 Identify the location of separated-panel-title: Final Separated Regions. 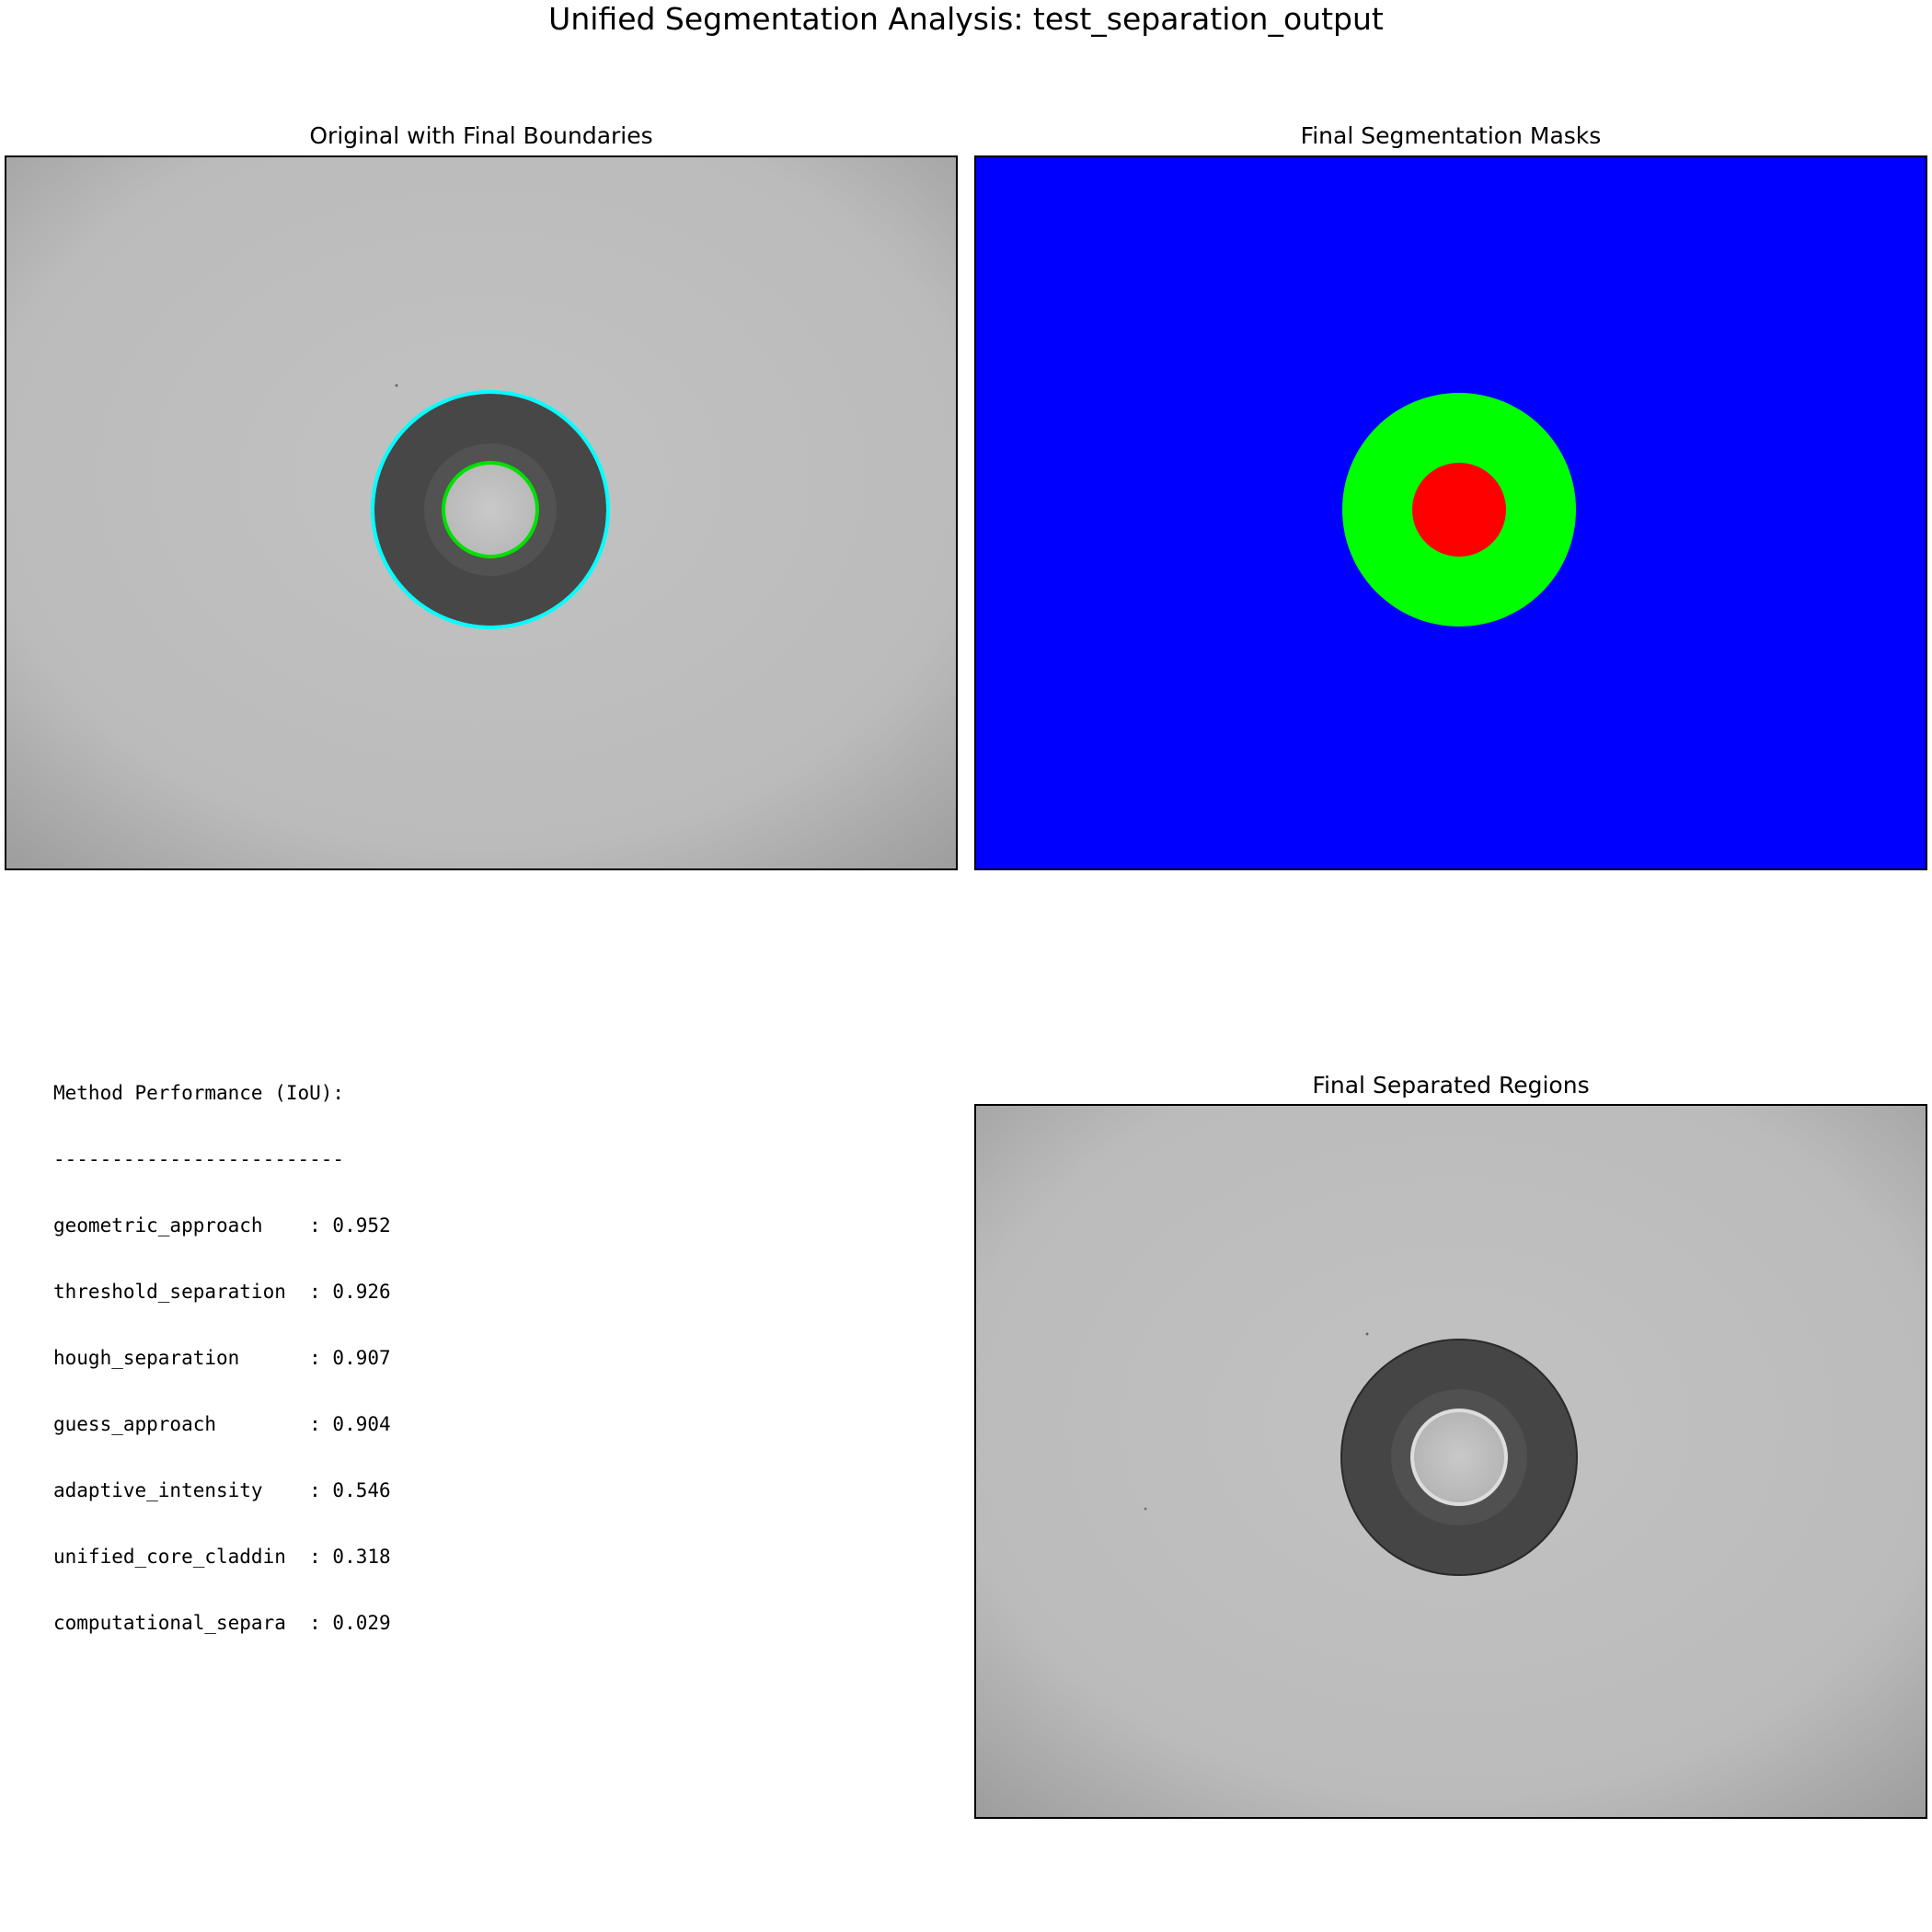
(1451, 1085).